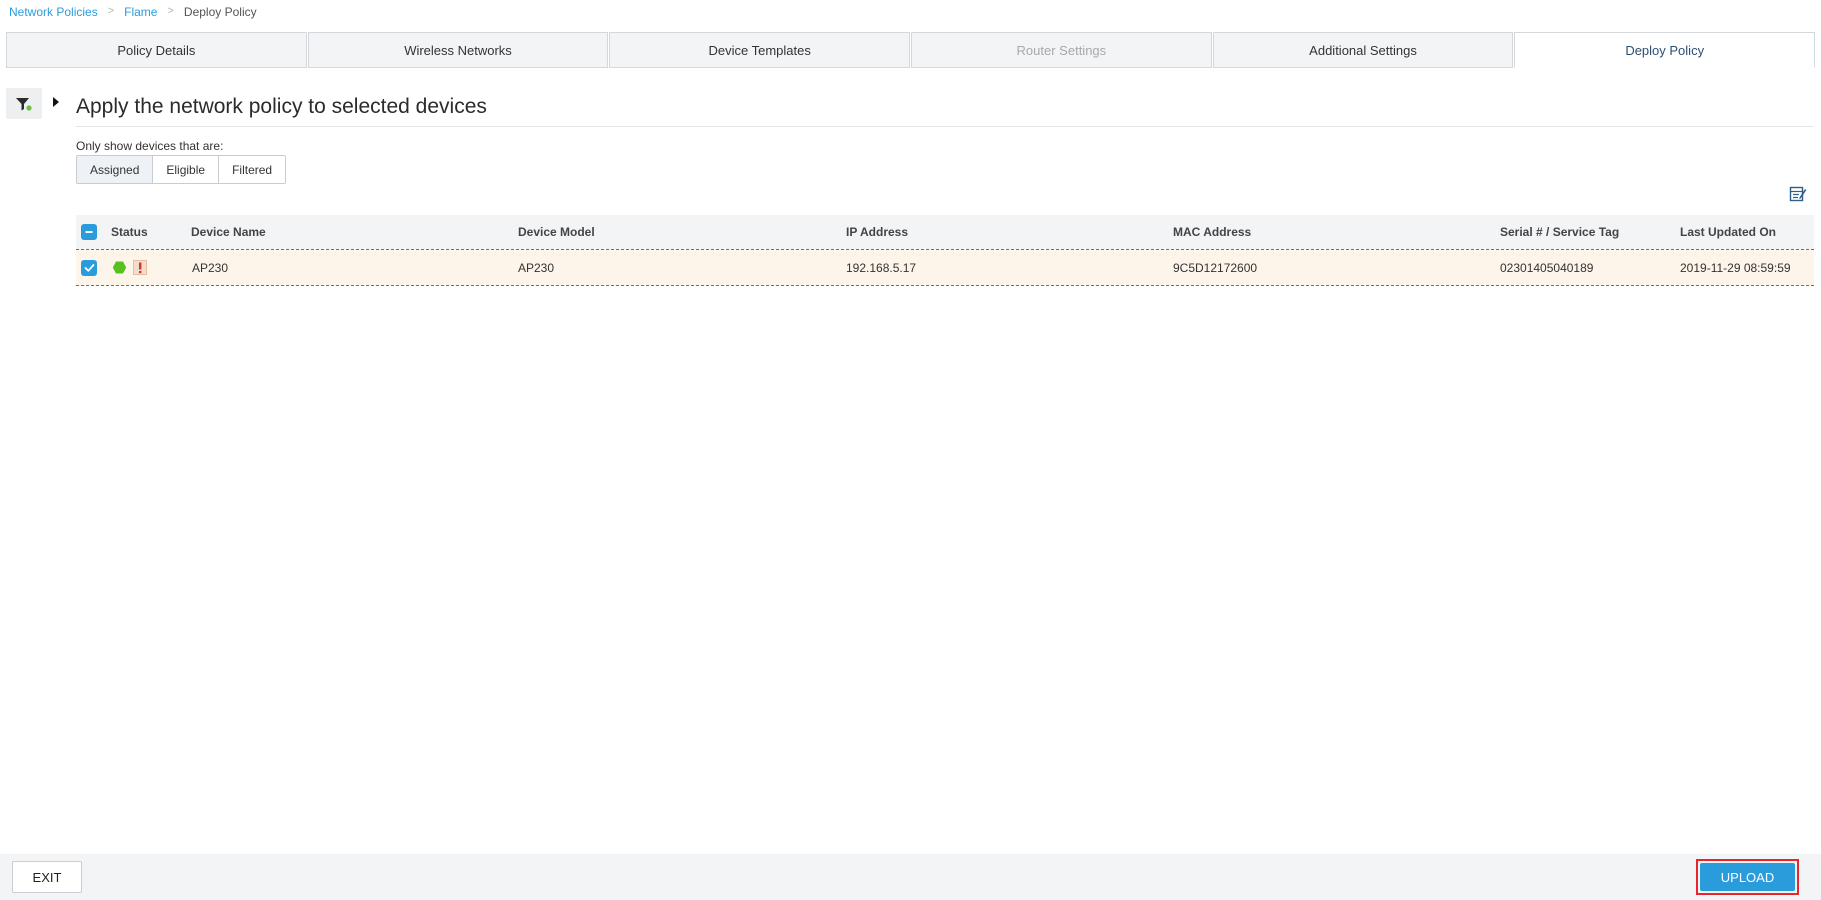 The height and width of the screenshot is (900, 1821). What do you see at coordinates (1728, 232) in the screenshot?
I see `column-header-last-updated: Last Updated On` at bounding box center [1728, 232].